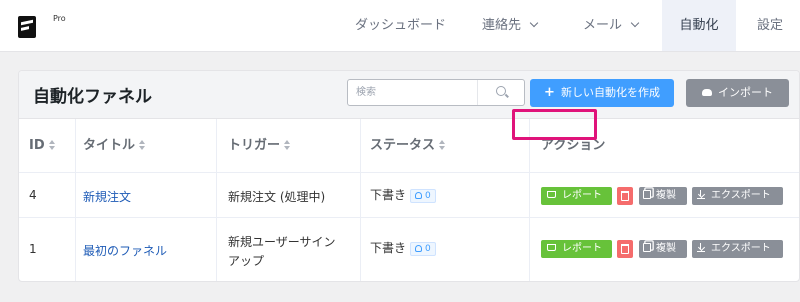 The height and width of the screenshot is (302, 800). What do you see at coordinates (477, 92) in the screenshot?
I see `search-divider` at bounding box center [477, 92].